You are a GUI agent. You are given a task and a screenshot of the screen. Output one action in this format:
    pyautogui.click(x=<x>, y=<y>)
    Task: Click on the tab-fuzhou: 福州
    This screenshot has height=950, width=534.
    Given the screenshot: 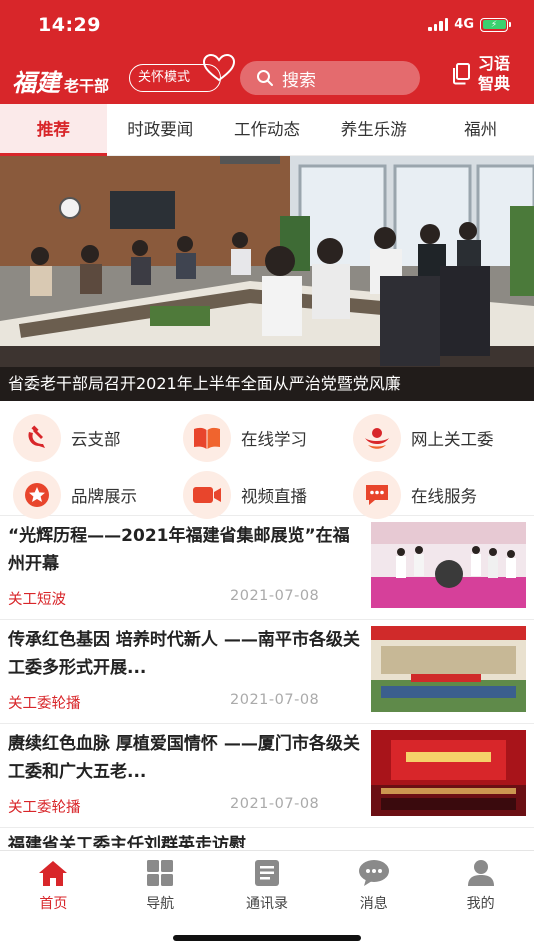 What is the action you would take?
    pyautogui.click(x=480, y=130)
    